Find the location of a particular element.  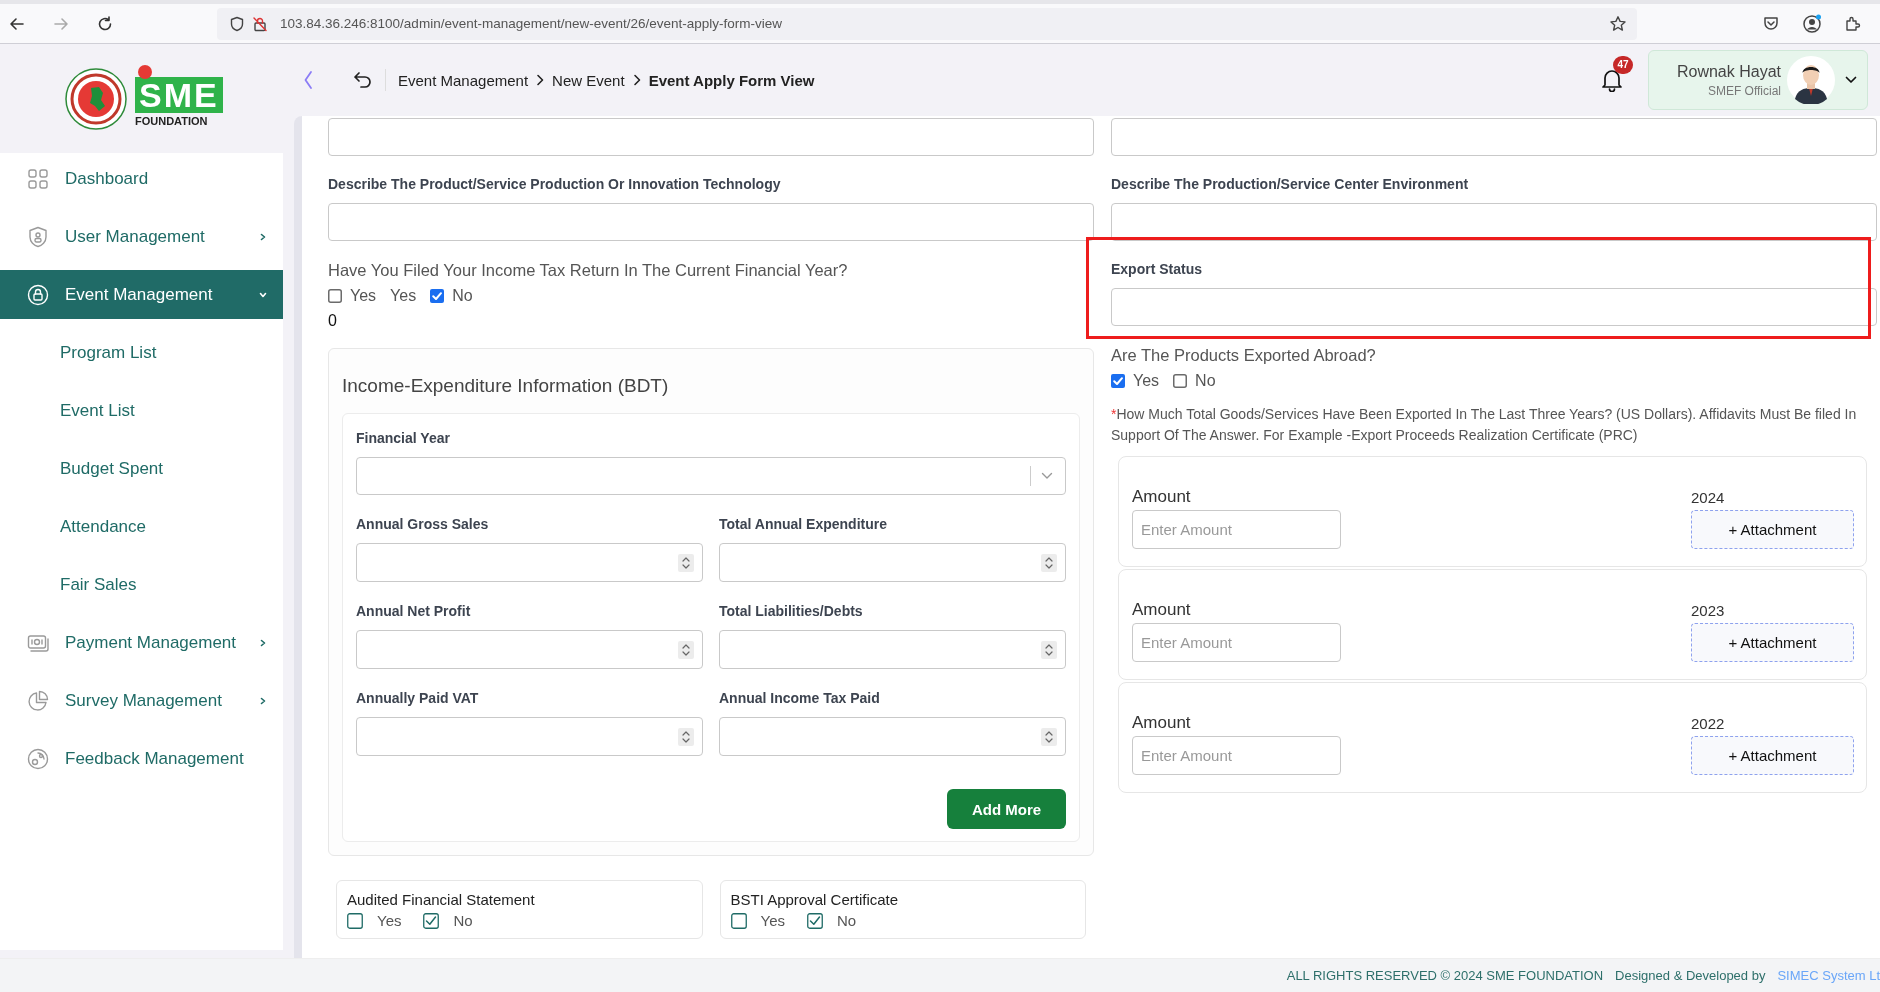

insecure-lock-icon is located at coordinates (260, 23).